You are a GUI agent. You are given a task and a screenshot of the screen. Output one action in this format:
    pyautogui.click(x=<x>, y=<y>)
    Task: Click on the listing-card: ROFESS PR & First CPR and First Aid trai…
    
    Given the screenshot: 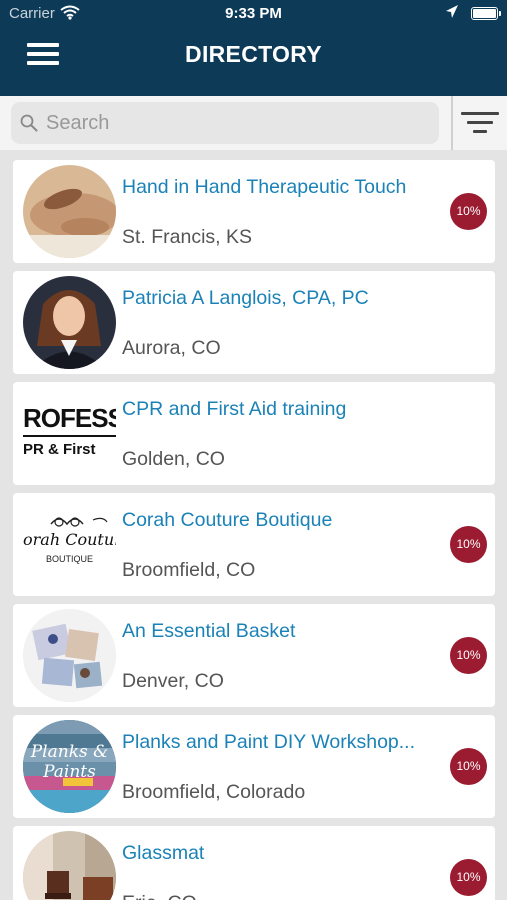 What is the action you would take?
    pyautogui.click(x=254, y=433)
    